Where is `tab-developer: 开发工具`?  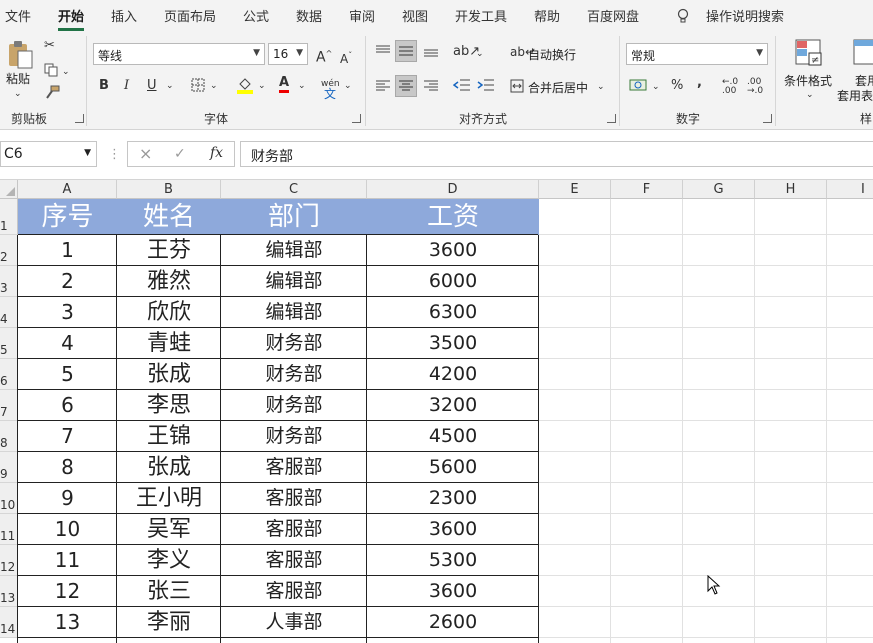
tab-developer: 开发工具 is located at coordinates (481, 15).